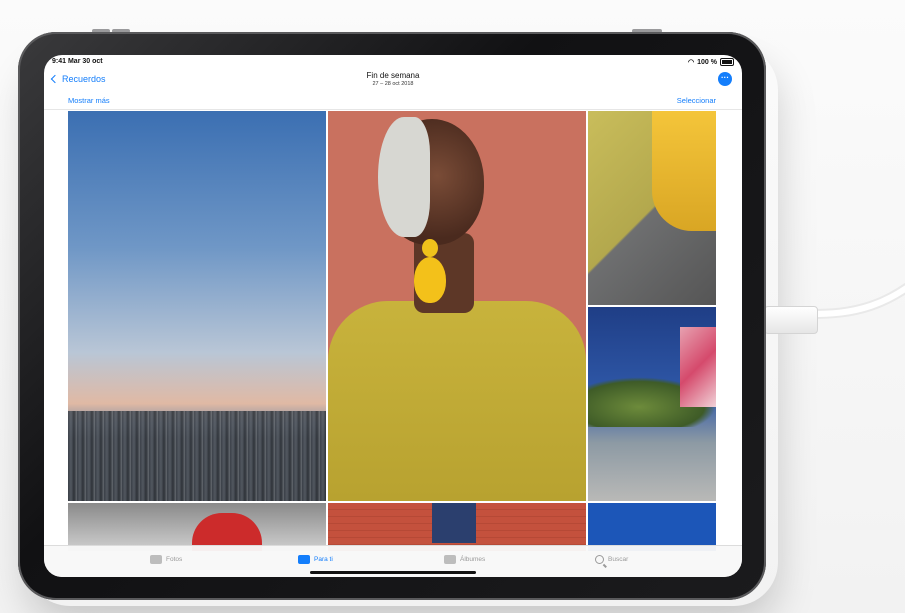 This screenshot has width=905, height=613. I want to click on tab-label: Para ti, so click(323, 559).